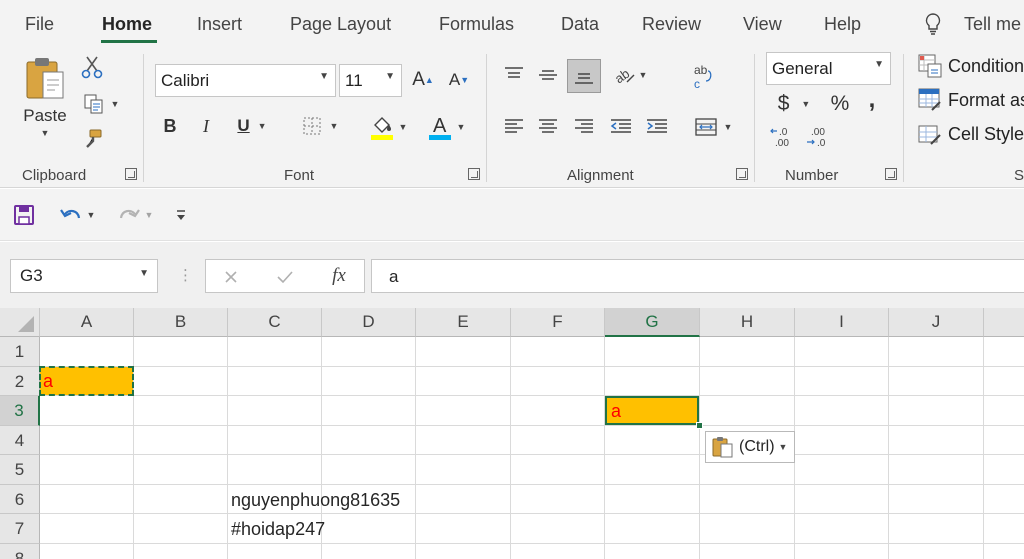 Image resolution: width=1024 pixels, height=559 pixels. What do you see at coordinates (20, 352) in the screenshot?
I see `row-header-1: 1` at bounding box center [20, 352].